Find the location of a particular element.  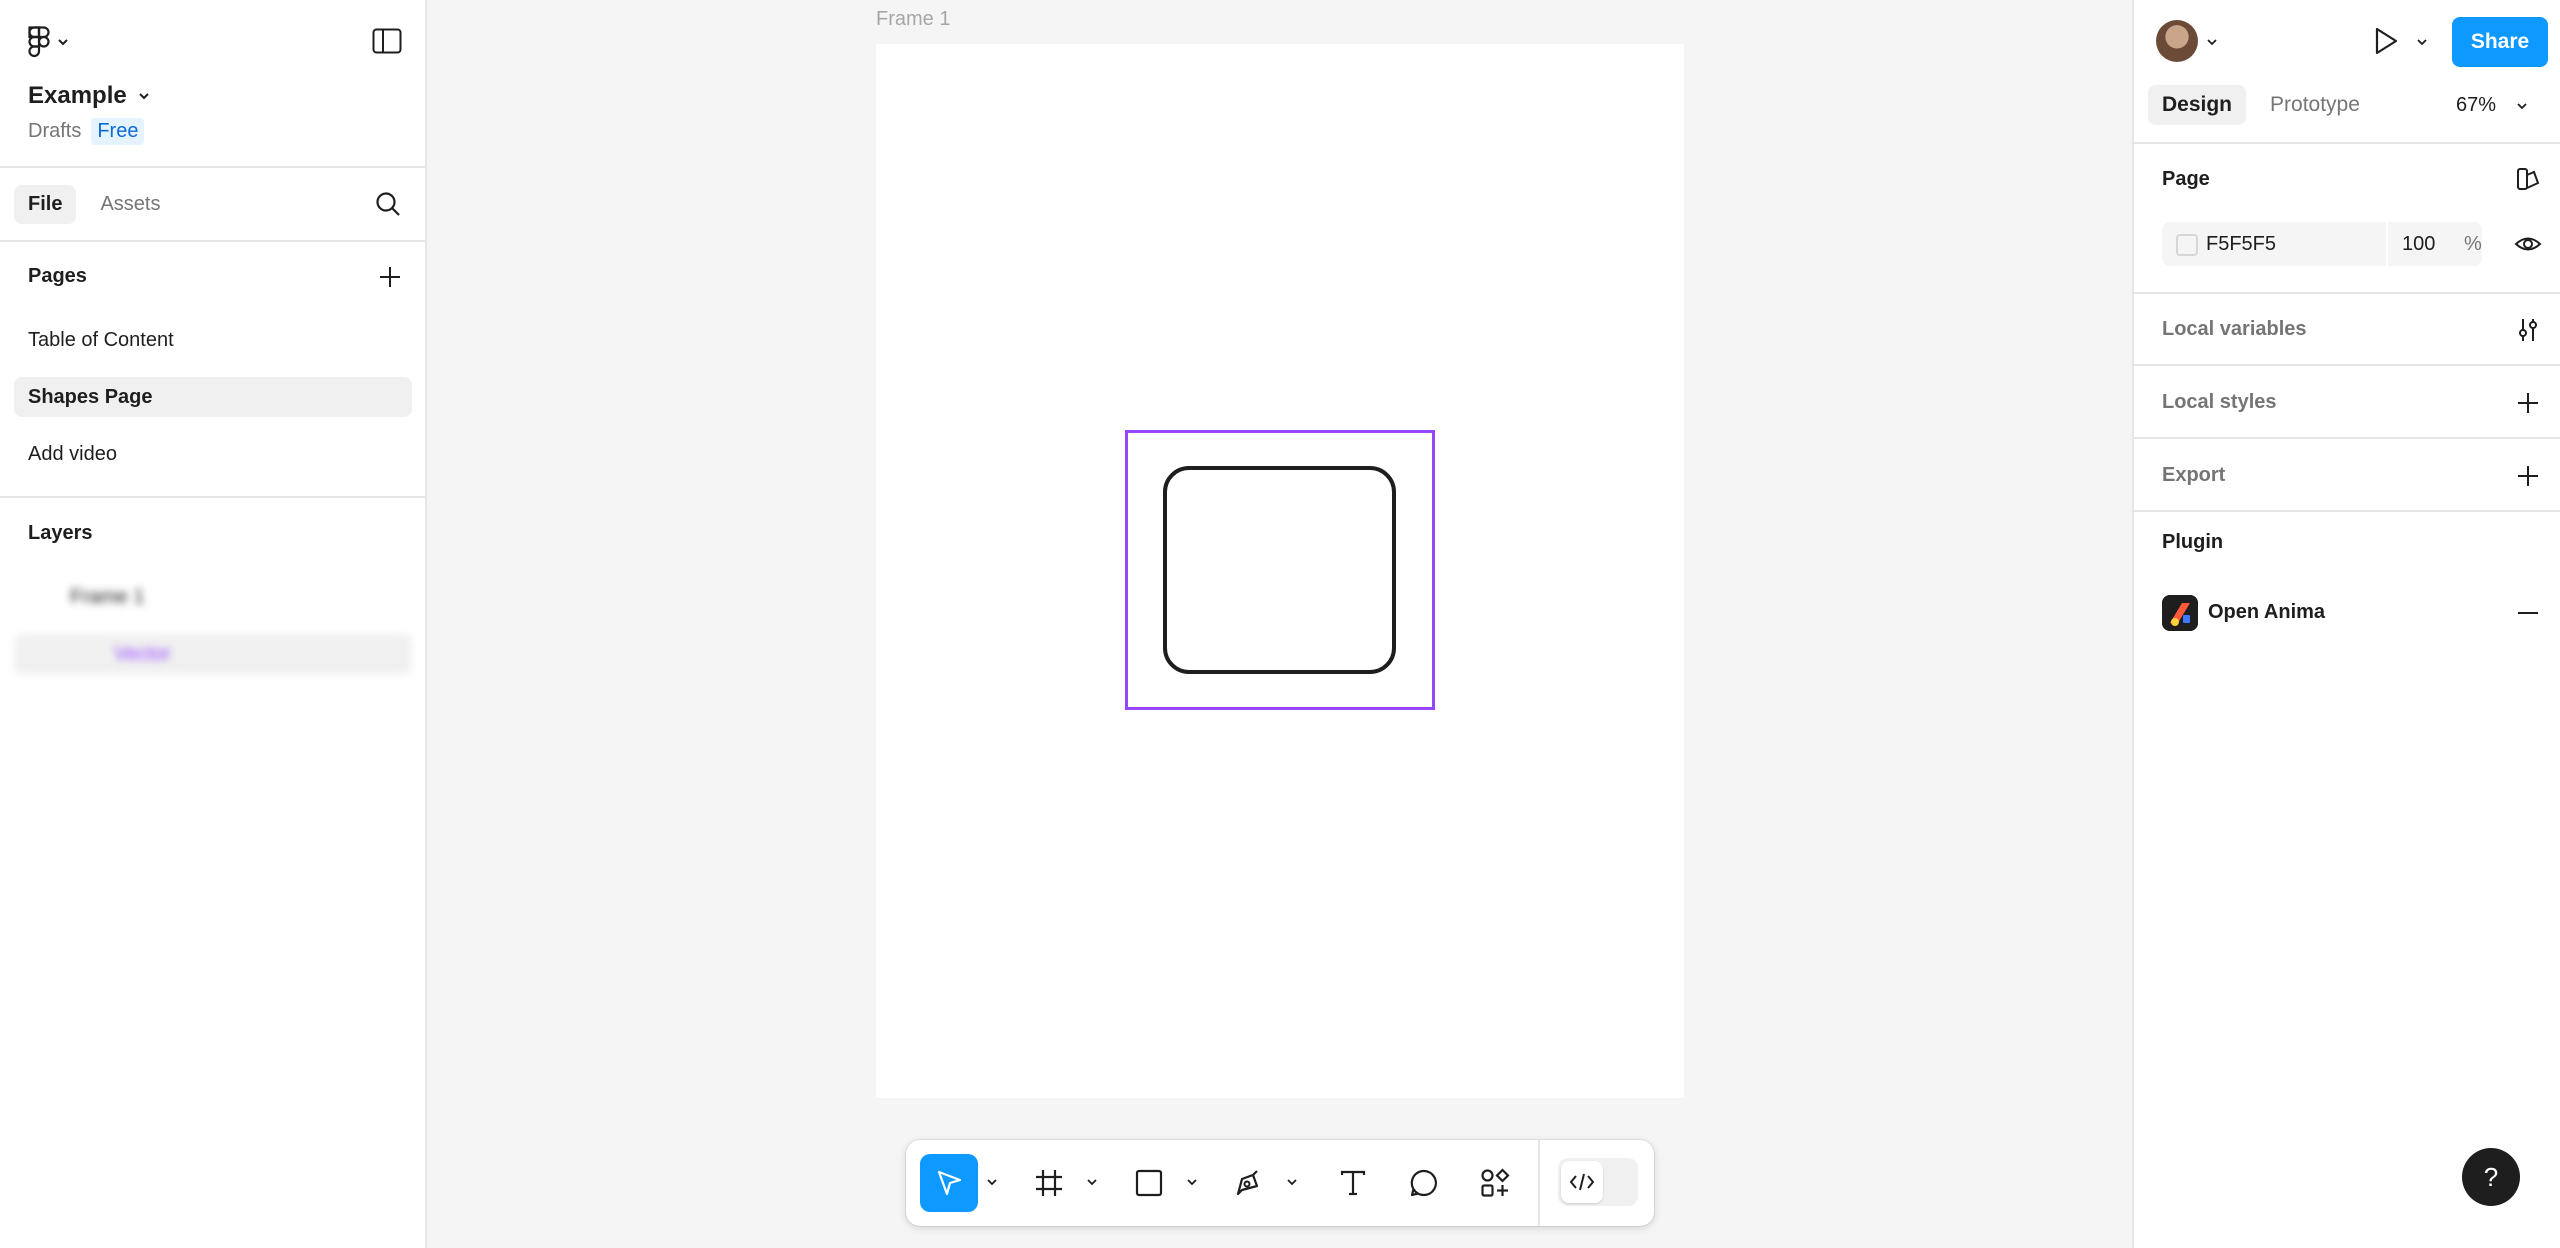

frame-label: Frame 1 is located at coordinates (913, 19).